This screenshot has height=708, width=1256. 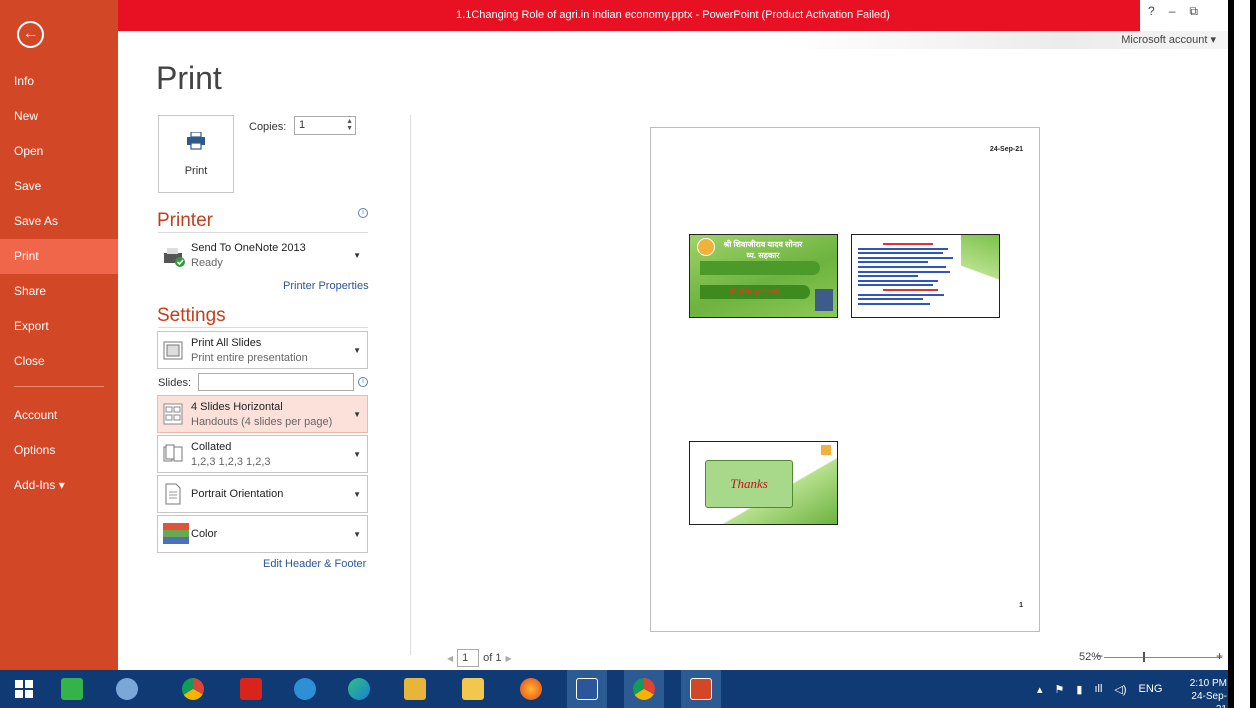 I want to click on preview-date: 24-Sep-21, so click(x=1006, y=149).